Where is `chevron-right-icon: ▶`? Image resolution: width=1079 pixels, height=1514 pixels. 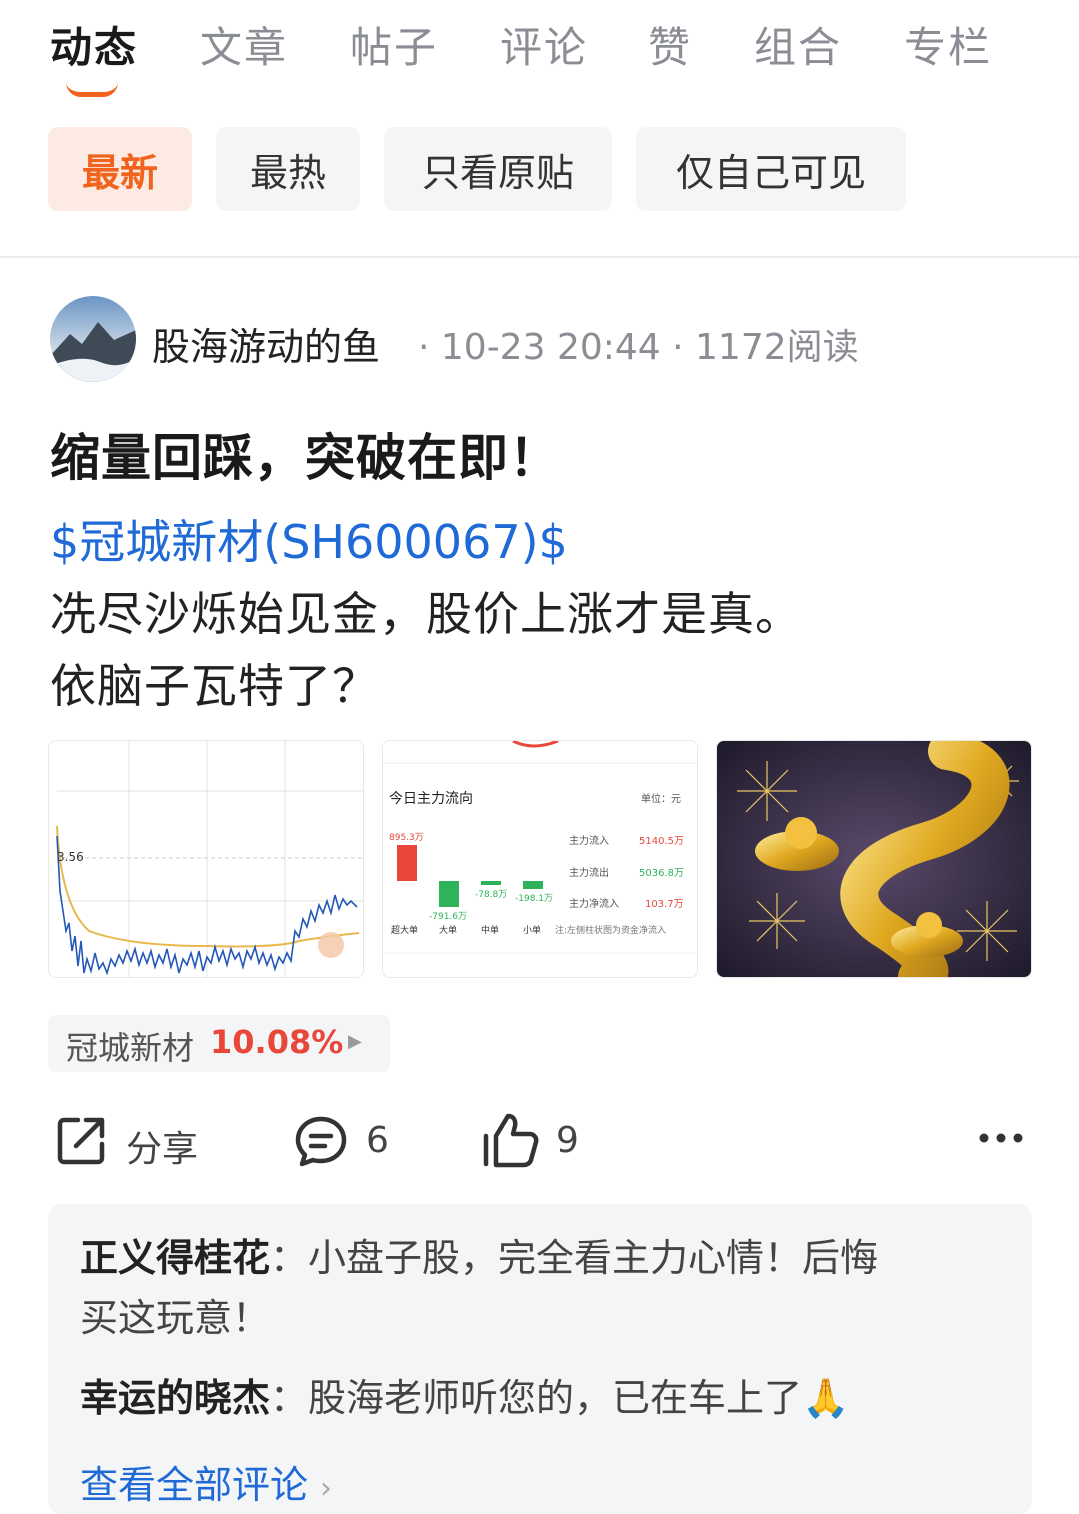
chevron-right-icon: ▶ is located at coordinates (355, 1041).